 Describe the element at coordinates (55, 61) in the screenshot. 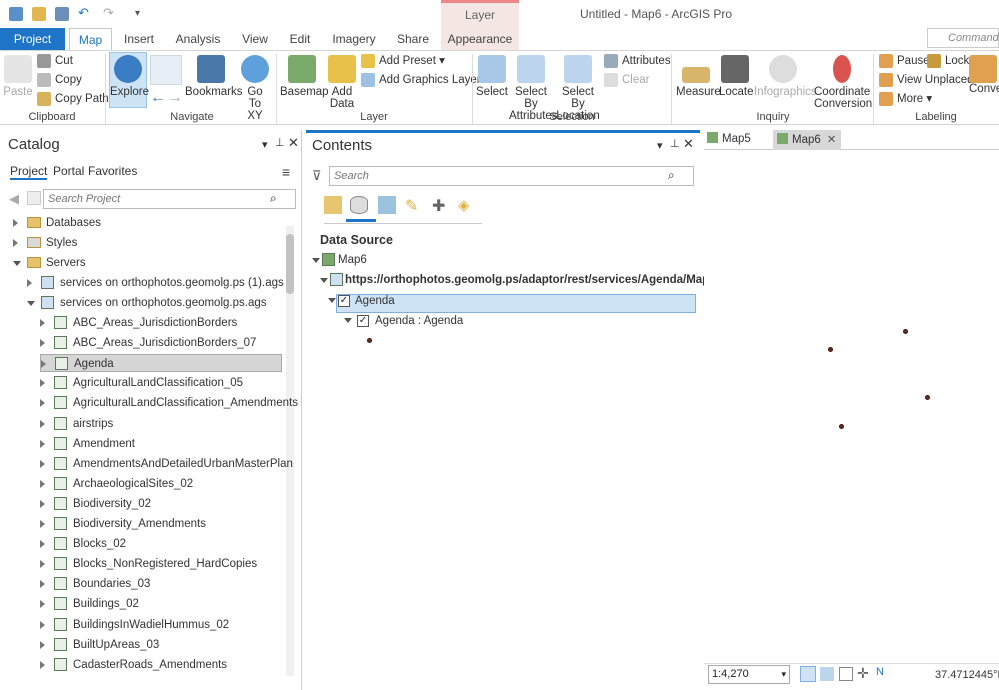

I see `cut-button: Cut` at that location.